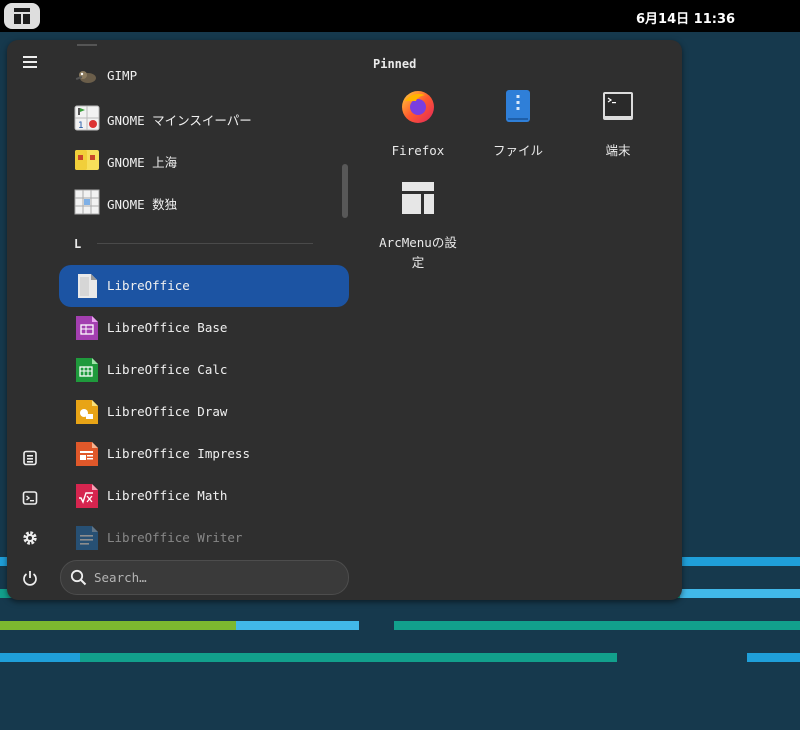 The image size is (800, 730). I want to click on libreoffice-icon, so click(87, 286).